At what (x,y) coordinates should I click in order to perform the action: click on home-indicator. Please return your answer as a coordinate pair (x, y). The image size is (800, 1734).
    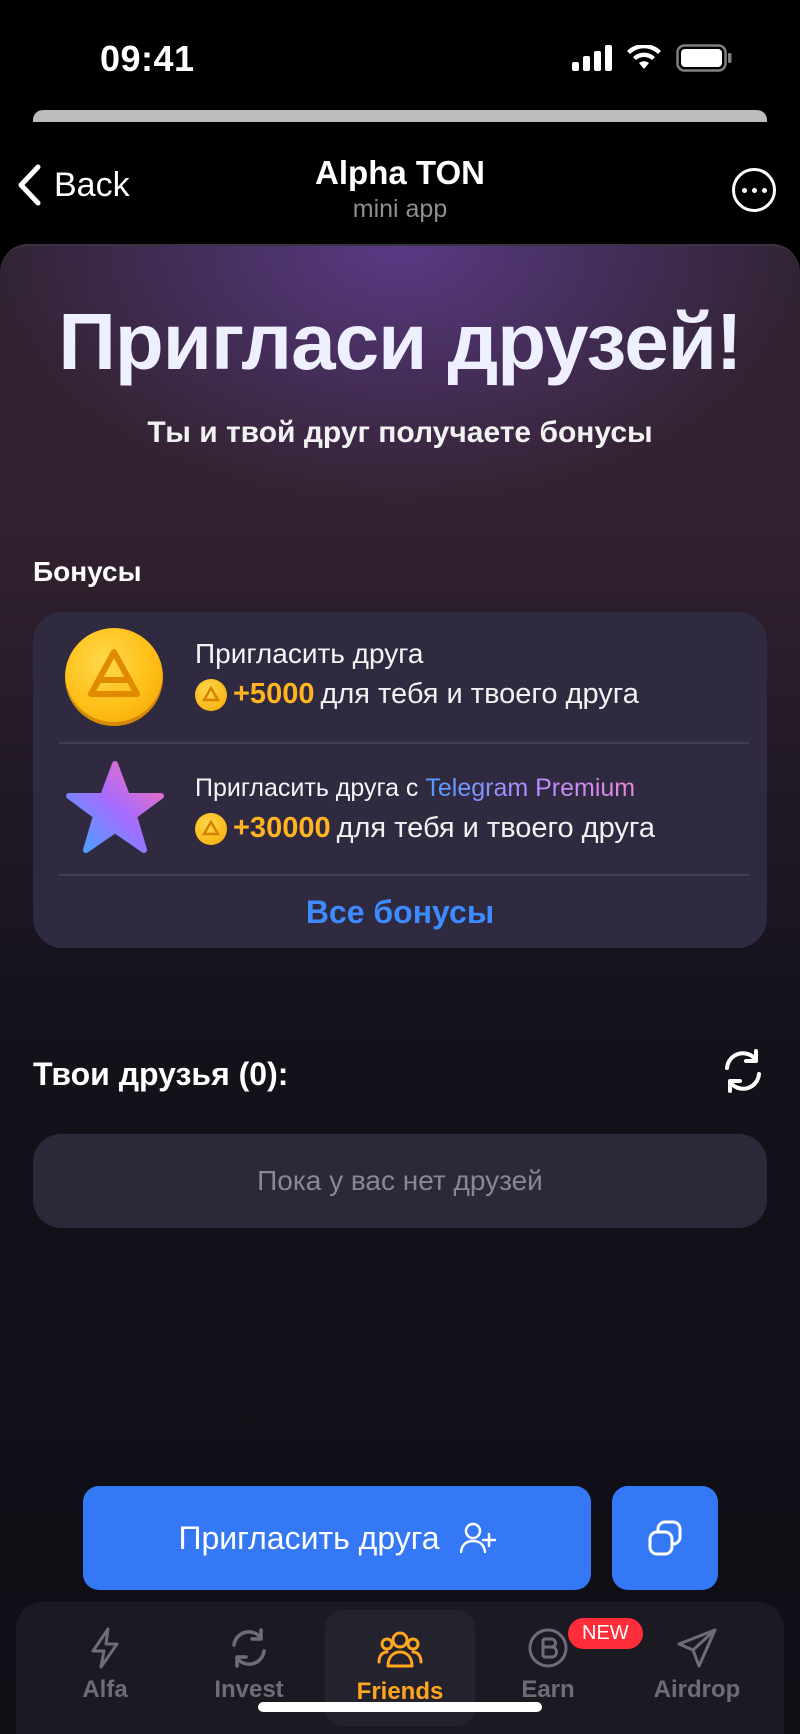
    Looking at the image, I should click on (400, 1707).